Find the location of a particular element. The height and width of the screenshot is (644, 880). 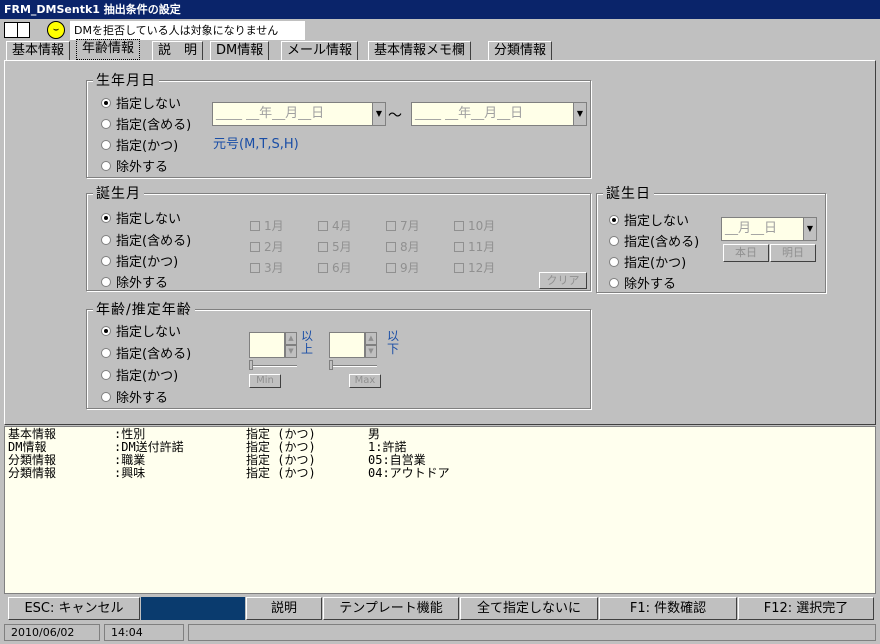

birth-date-to-field: ____ __年__月__日 is located at coordinates (492, 114).